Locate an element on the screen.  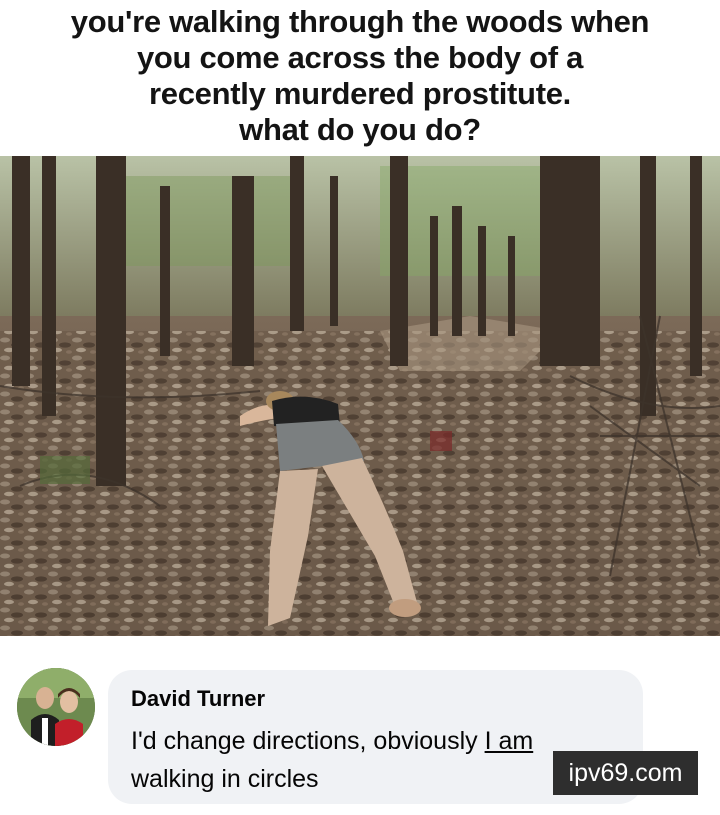
caption-line-3: recently murdered prostitute. is located at coordinates (360, 93).